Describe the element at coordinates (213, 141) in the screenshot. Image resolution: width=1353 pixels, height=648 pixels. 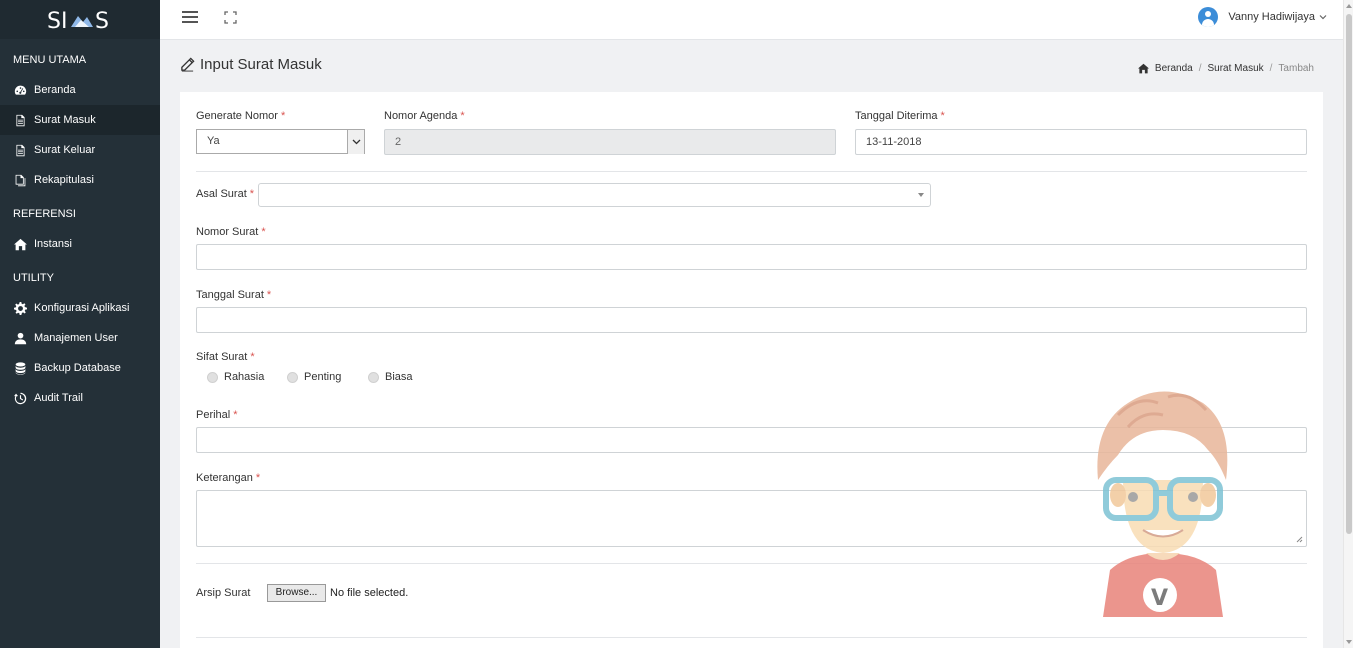
I see `generate-nomor-value: Ya` at that location.